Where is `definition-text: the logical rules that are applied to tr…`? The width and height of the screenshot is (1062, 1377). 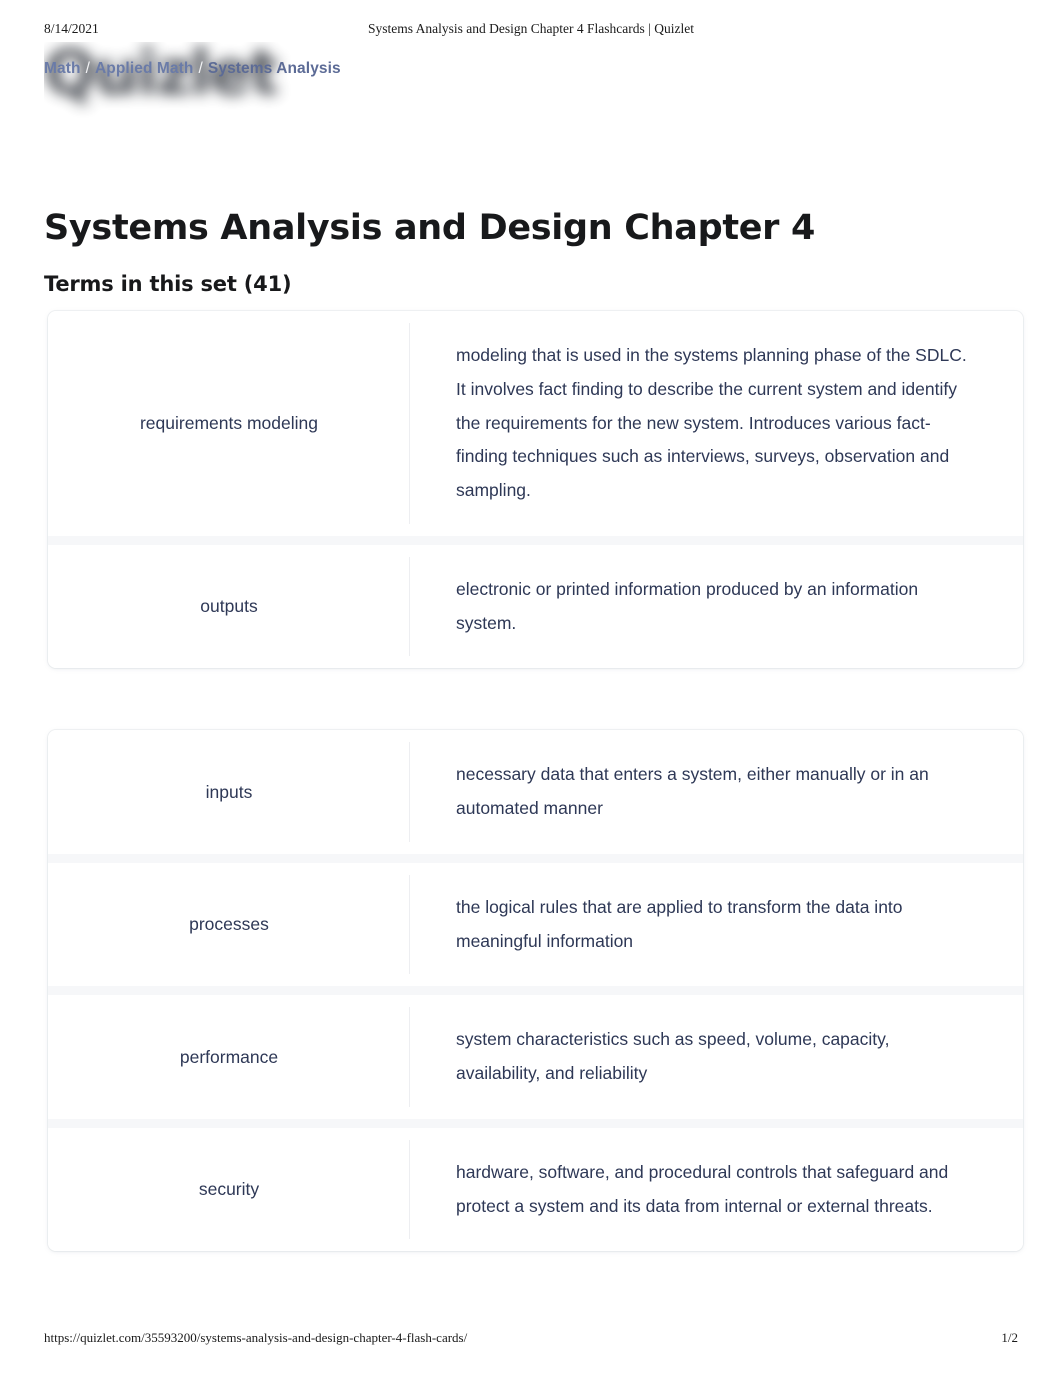 definition-text: the logical rules that are applied to tr… is located at coordinates (716, 925).